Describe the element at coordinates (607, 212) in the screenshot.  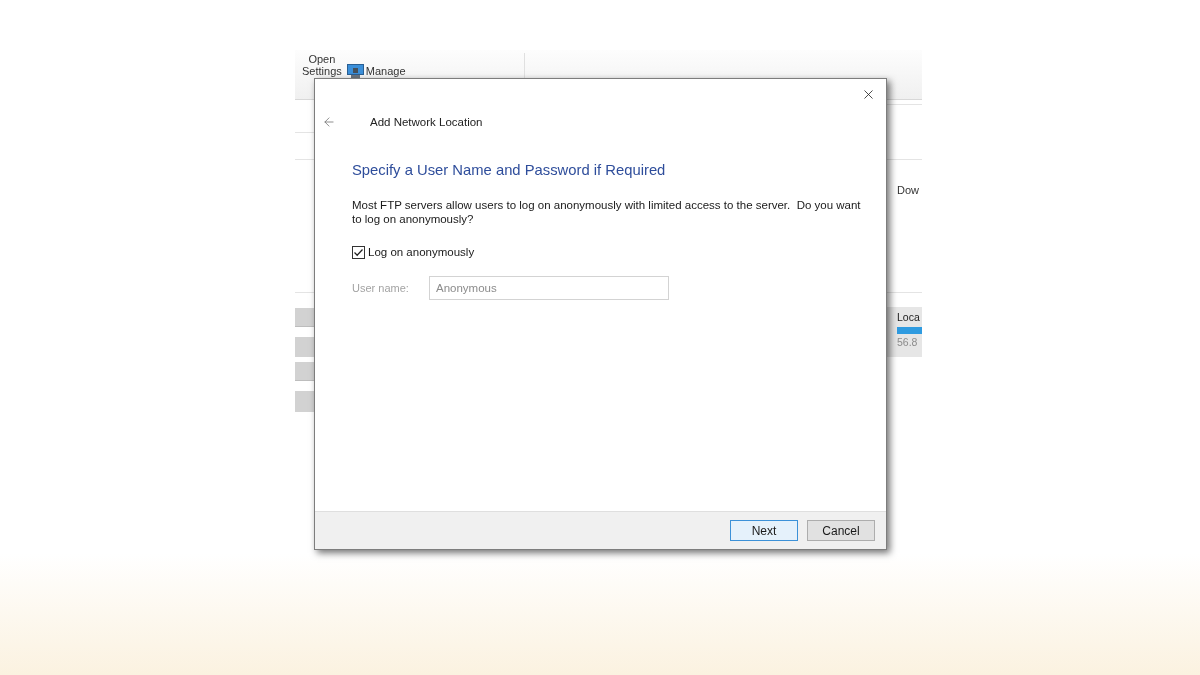
I see `description-text: Most FTP servers allow users to log on anonymously with limited access to the server. Do you want to log on anonymously?` at that location.